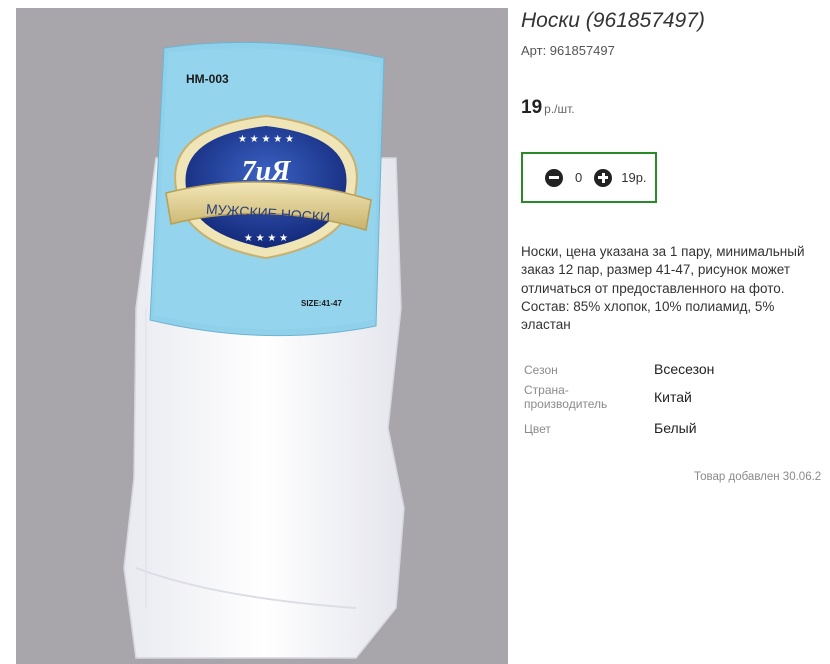 The width and height of the screenshot is (830, 664). I want to click on cart-sum: 19р., so click(634, 177).